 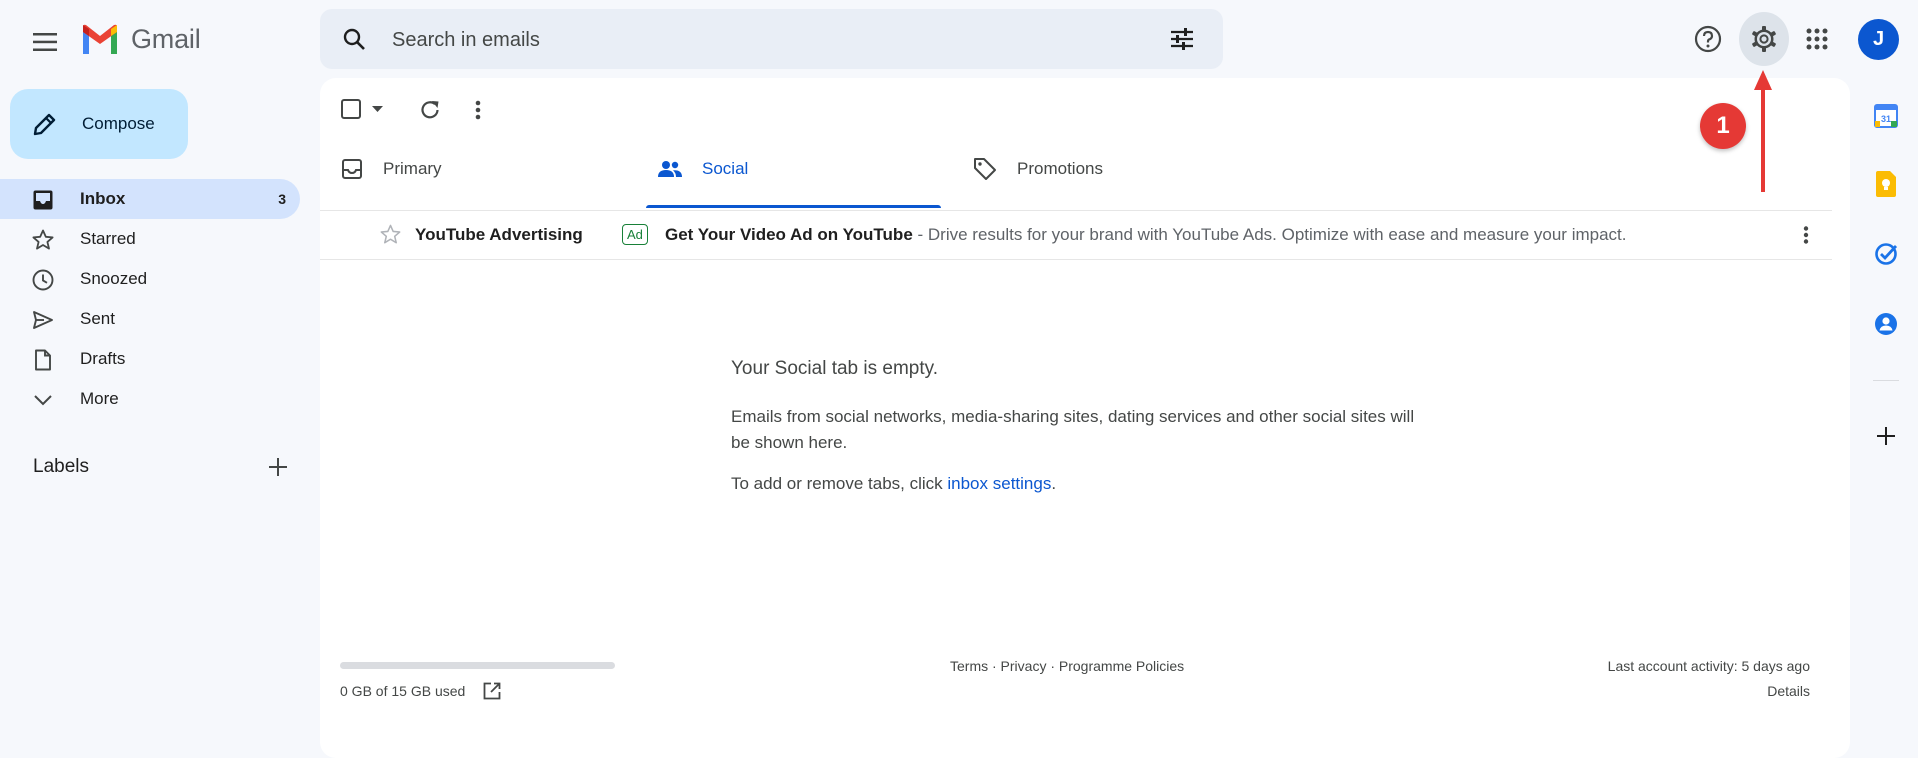 I want to click on clock-icon, so click(x=43, y=280).